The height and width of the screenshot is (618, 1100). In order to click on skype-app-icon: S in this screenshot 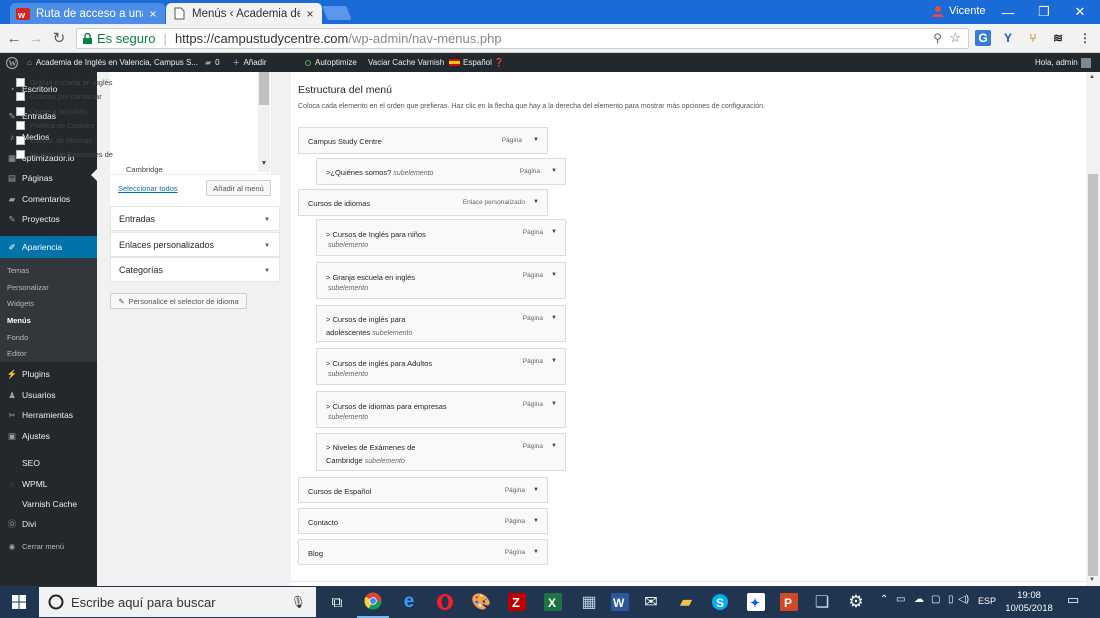, I will do `click(720, 602)`.